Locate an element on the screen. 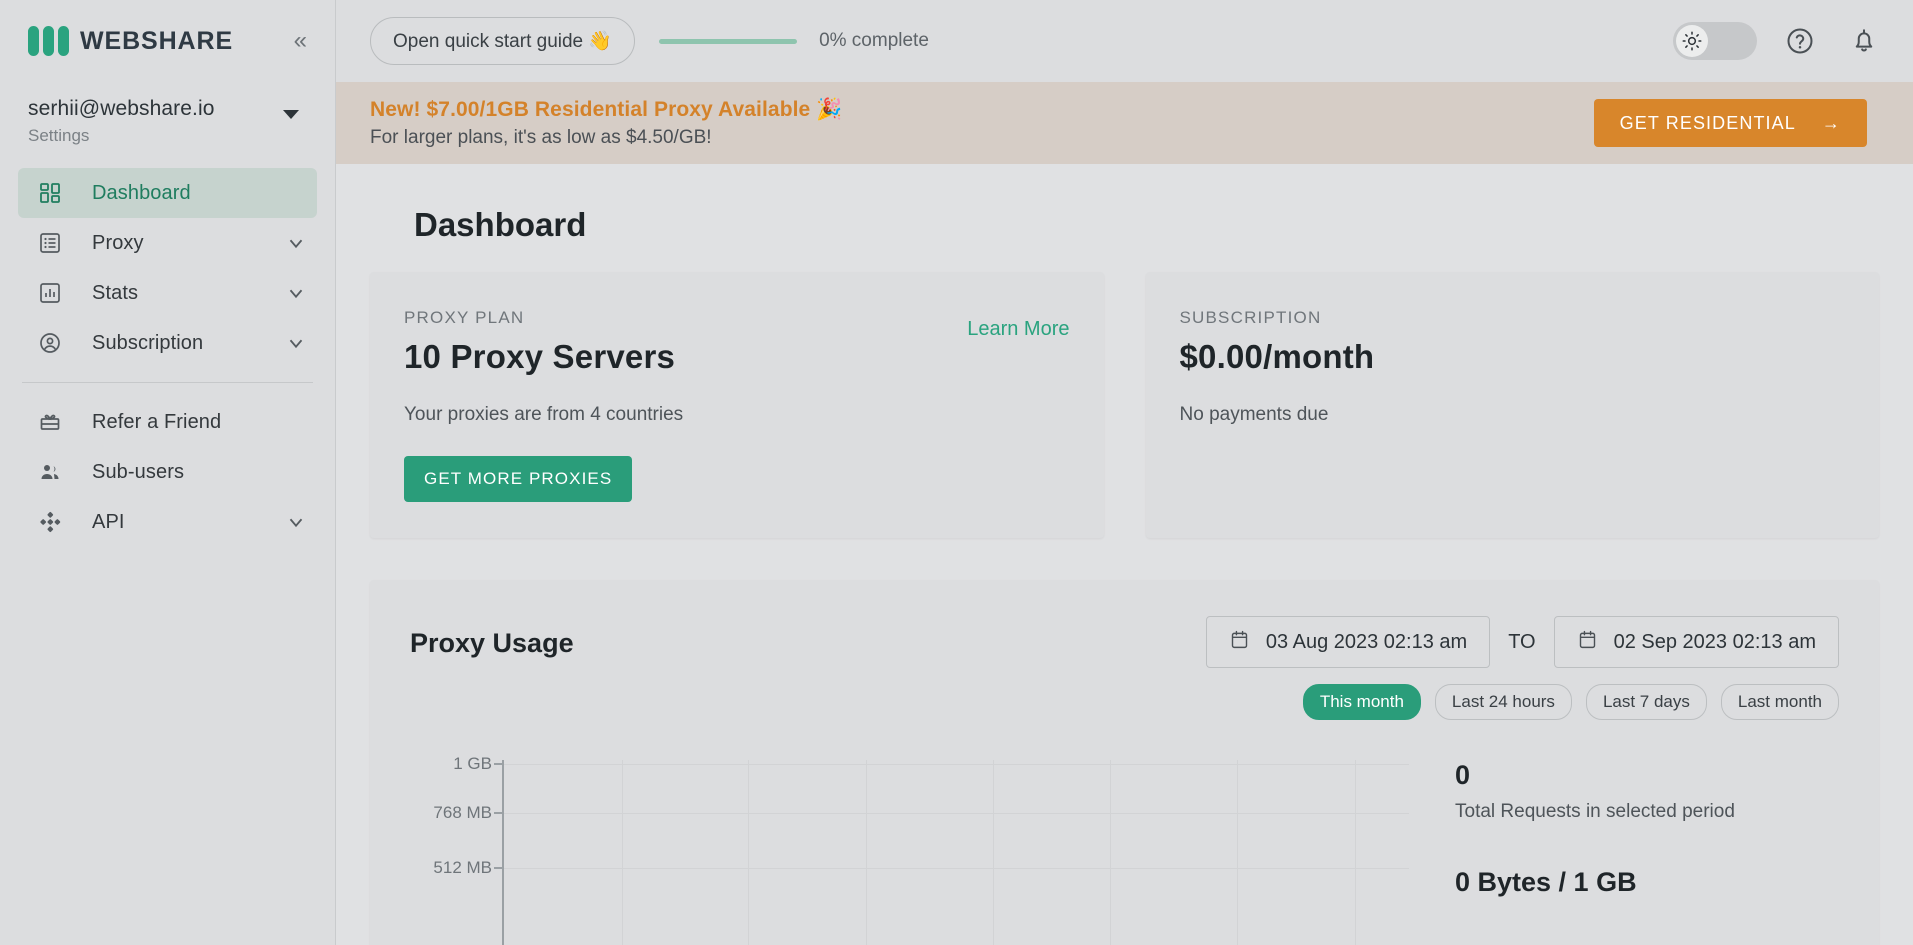 Image resolution: width=1913 pixels, height=945 pixels. arrow-right-icon: → is located at coordinates (1831, 122).